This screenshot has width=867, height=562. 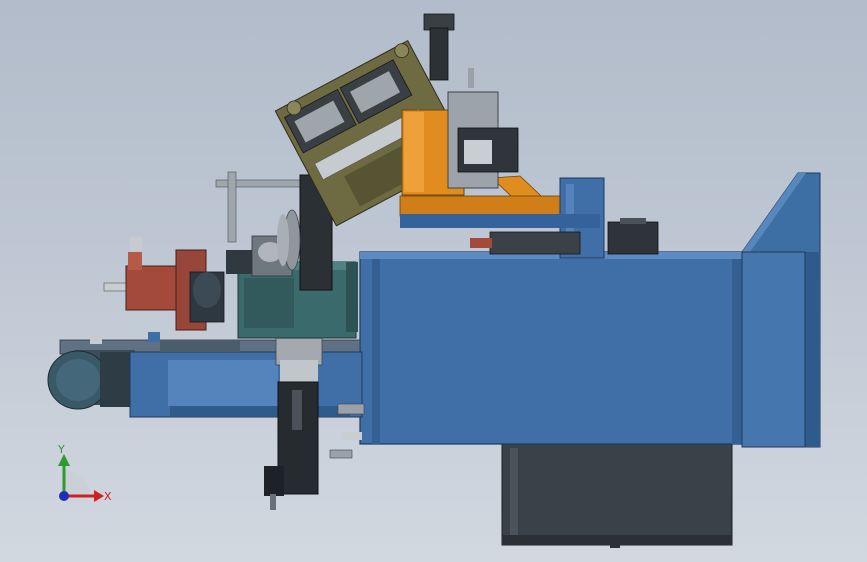 I want to click on vertical-post, so click(x=448, y=50).